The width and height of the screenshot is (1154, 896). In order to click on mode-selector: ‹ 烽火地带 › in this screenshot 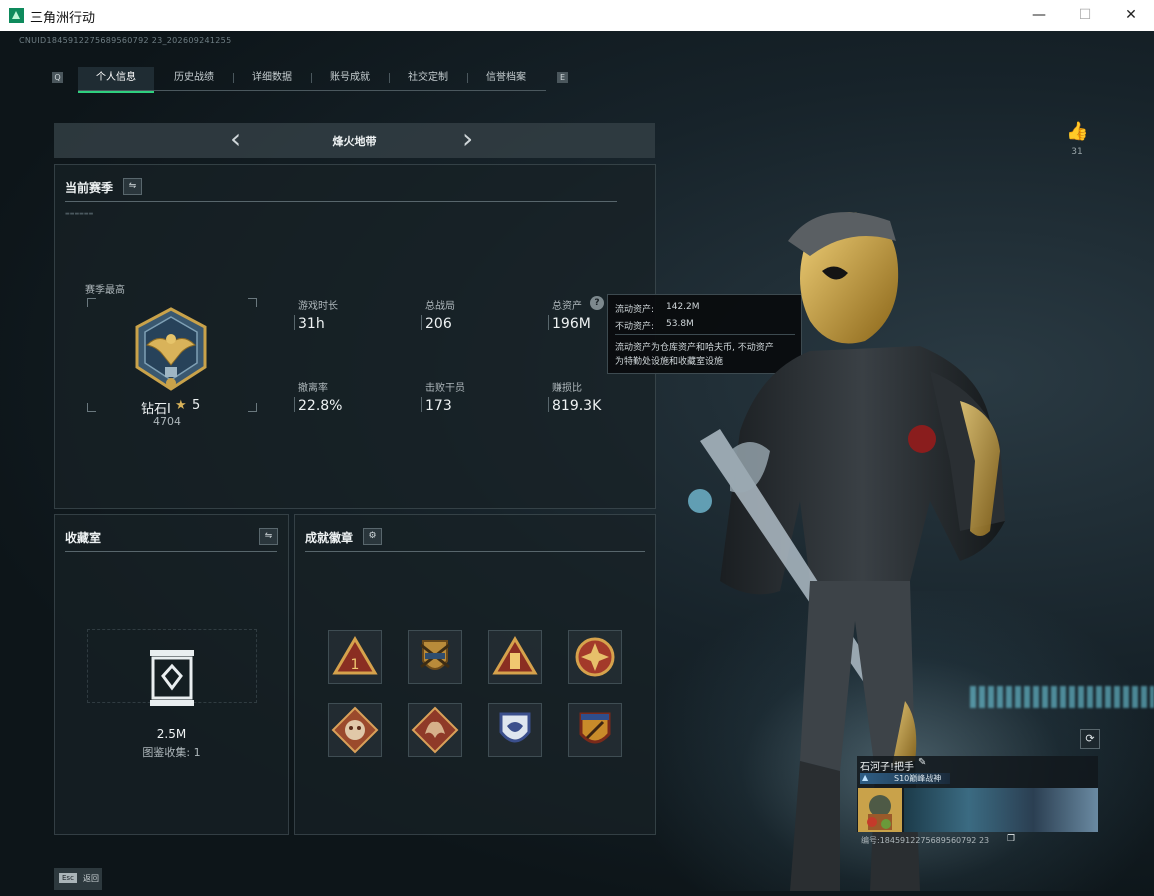, I will do `click(354, 140)`.